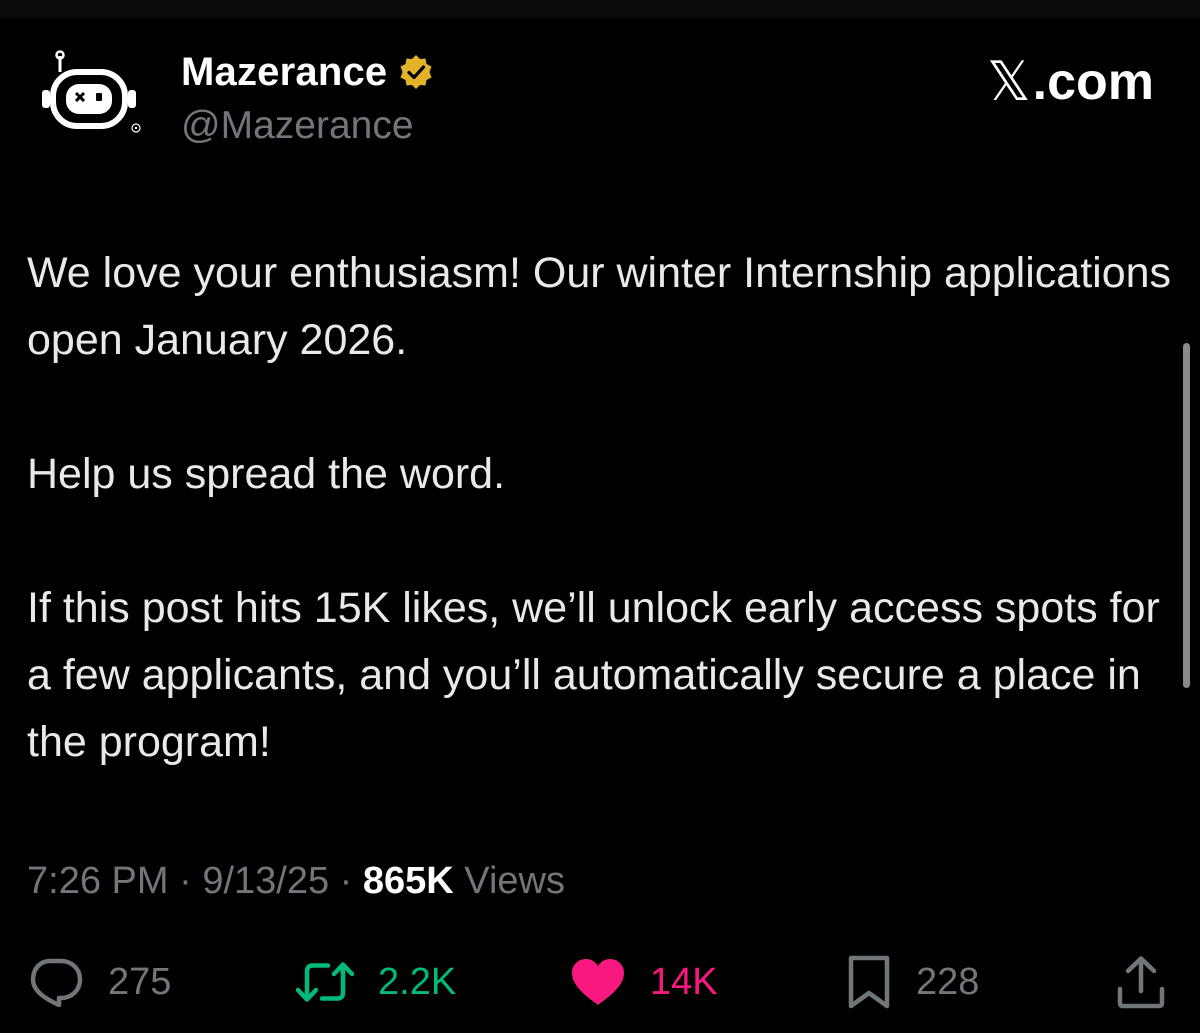  Describe the element at coordinates (1009, 81) in the screenshot. I see `x-logo-icon: 𝕏` at that location.